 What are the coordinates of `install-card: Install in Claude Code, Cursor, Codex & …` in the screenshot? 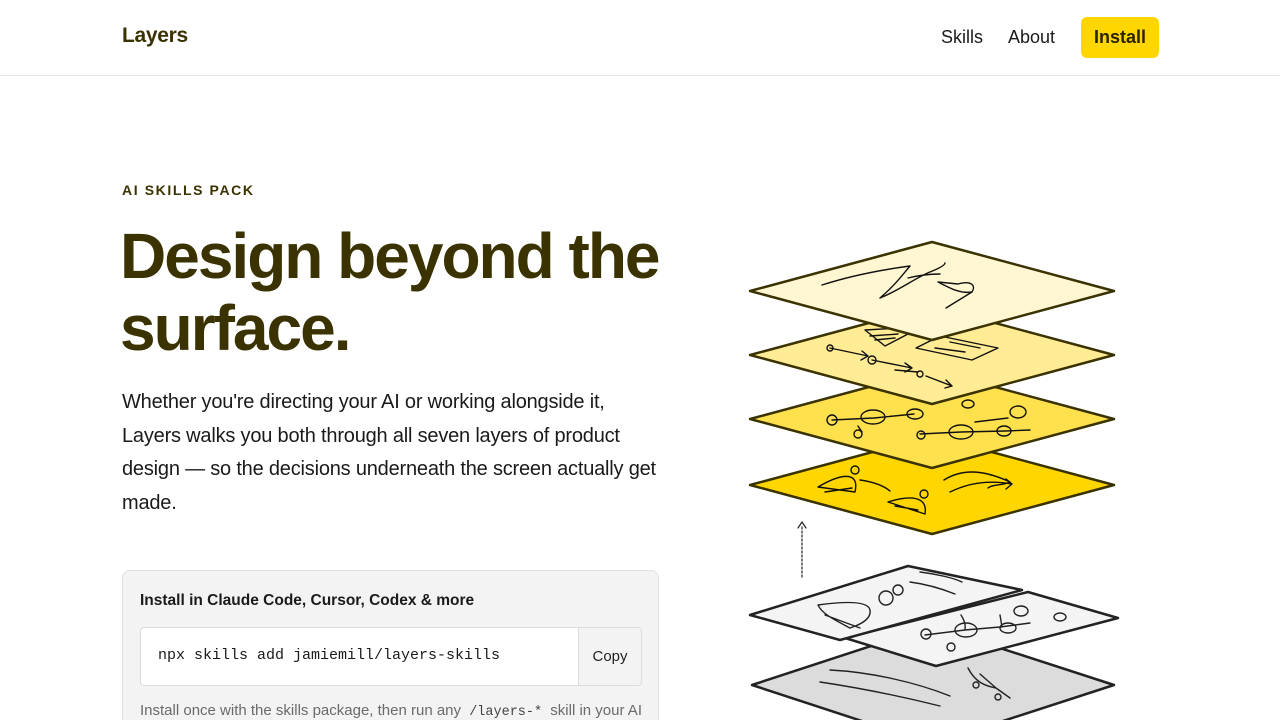 It's located at (390, 645).